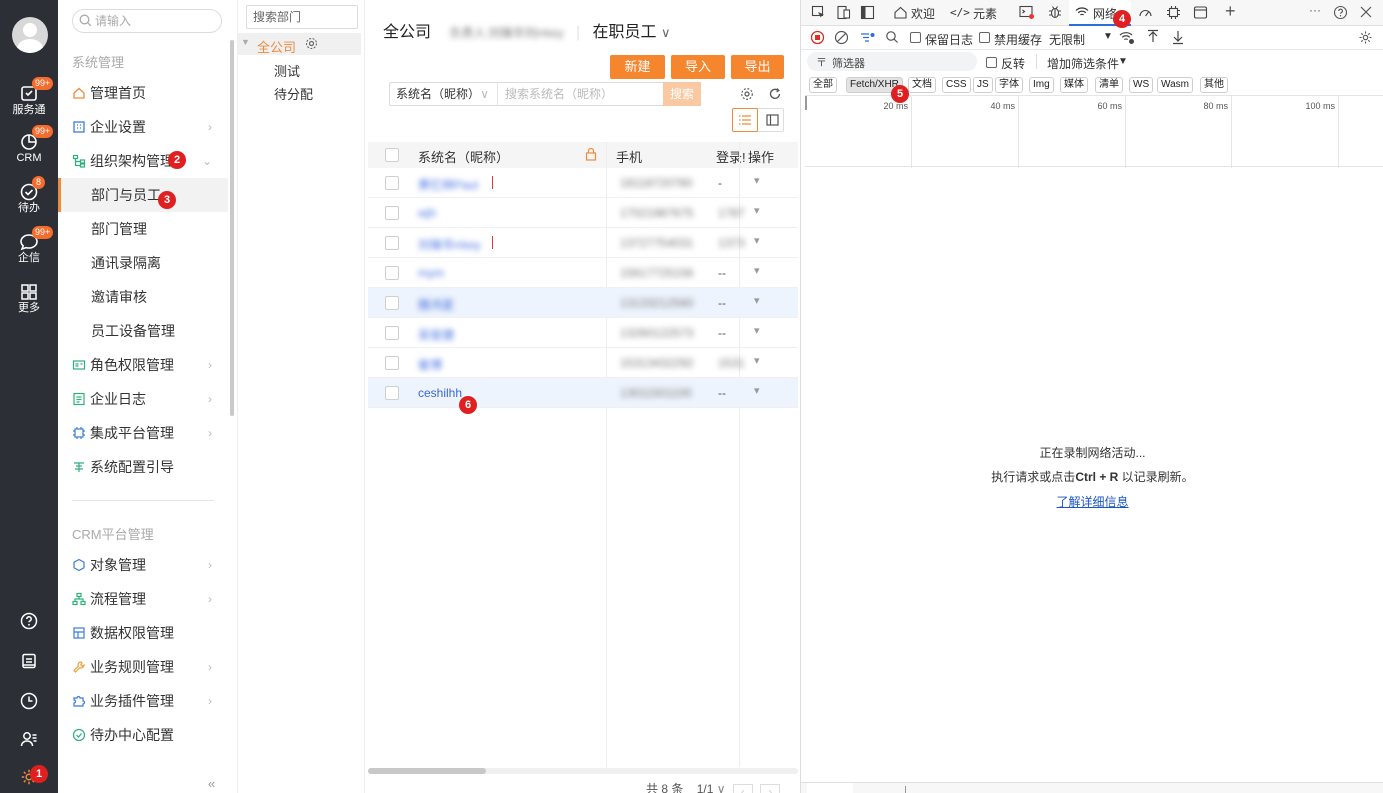  Describe the element at coordinates (143, 331) in the screenshot. I see `submenu-item-devices: 员工设备管理` at that location.